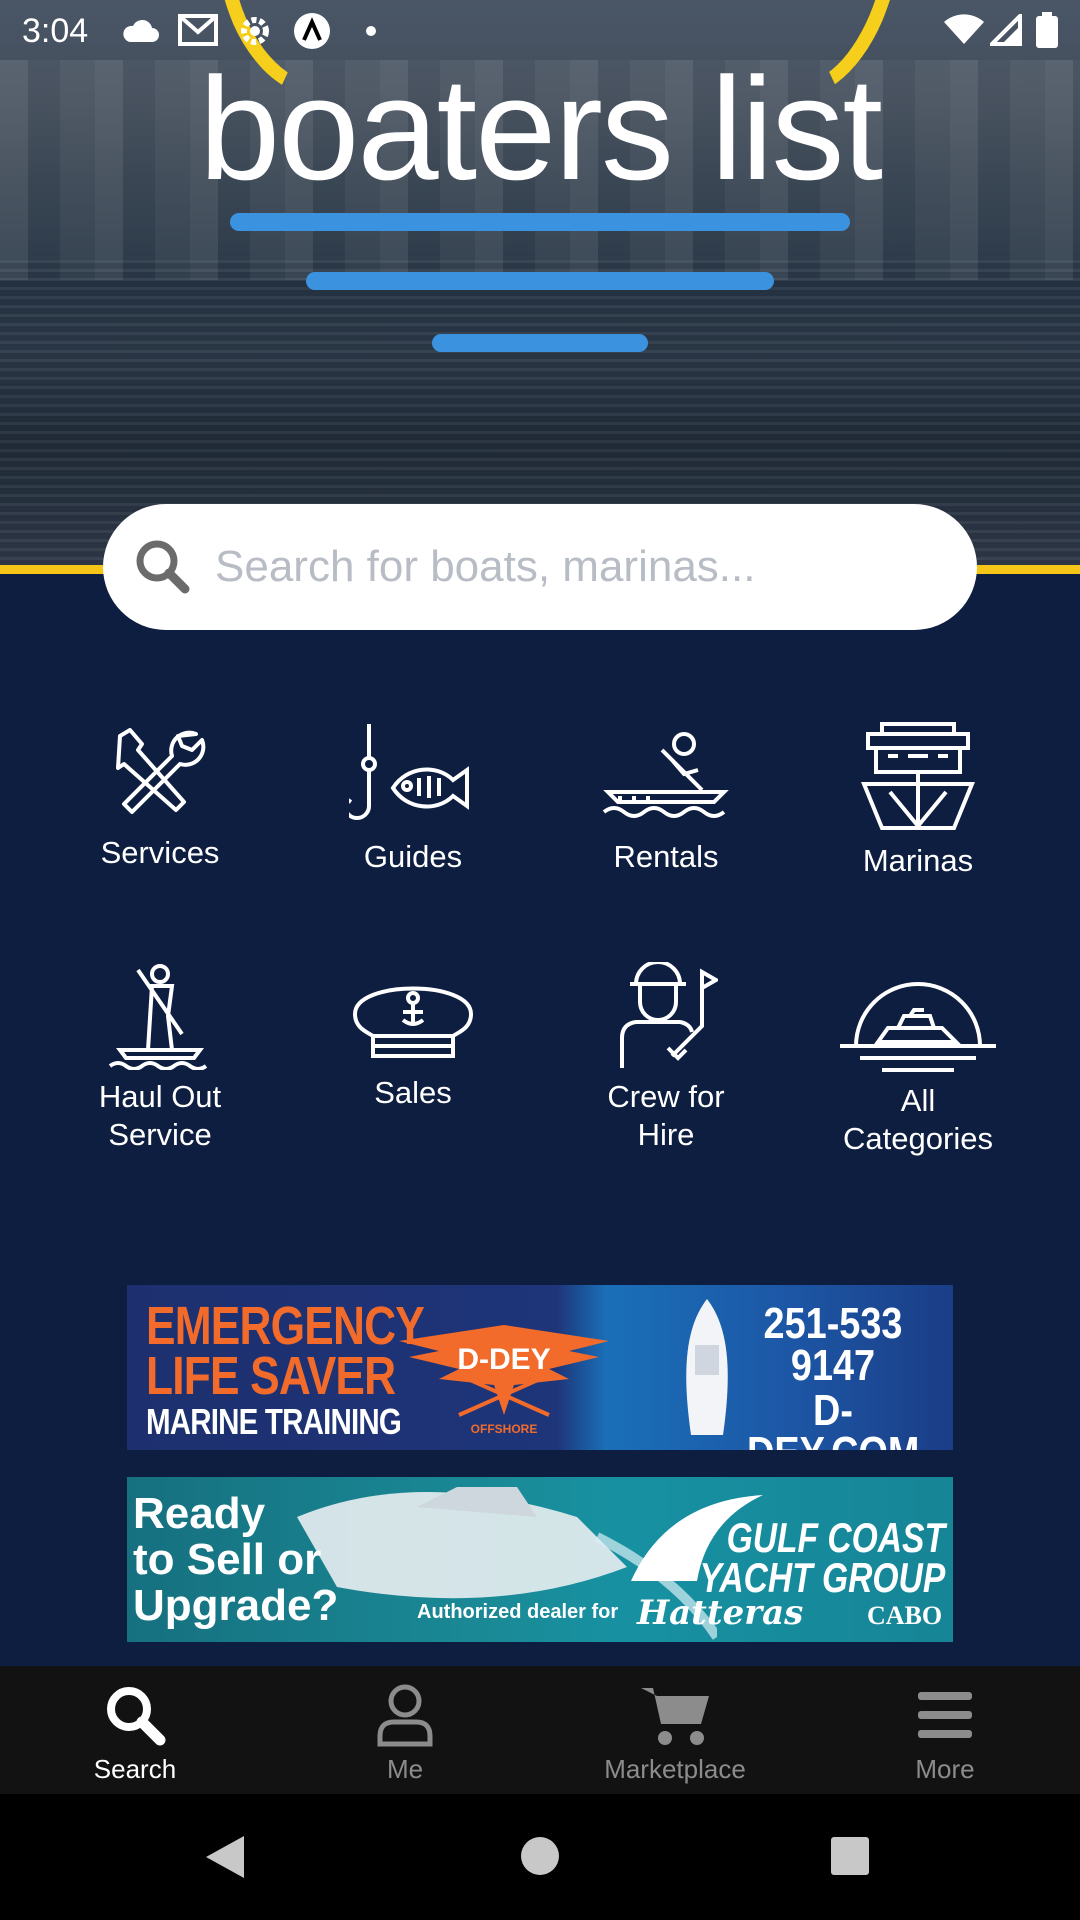 This screenshot has width=1080, height=1920. What do you see at coordinates (945, 1715) in the screenshot?
I see `menu-icon` at bounding box center [945, 1715].